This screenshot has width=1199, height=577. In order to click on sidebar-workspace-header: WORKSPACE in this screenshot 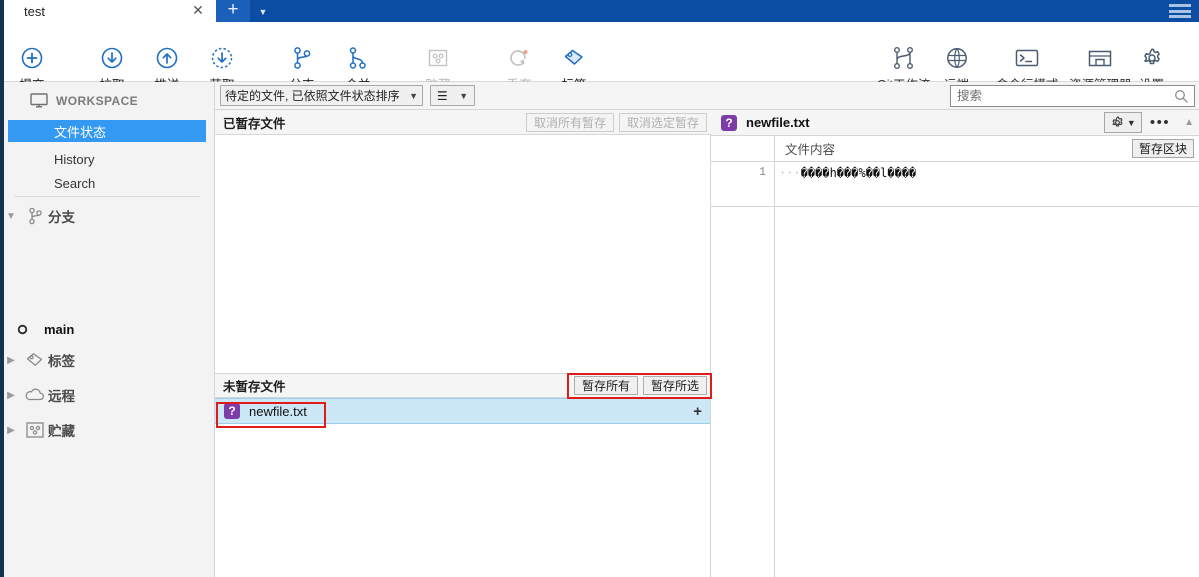, I will do `click(84, 100)`.